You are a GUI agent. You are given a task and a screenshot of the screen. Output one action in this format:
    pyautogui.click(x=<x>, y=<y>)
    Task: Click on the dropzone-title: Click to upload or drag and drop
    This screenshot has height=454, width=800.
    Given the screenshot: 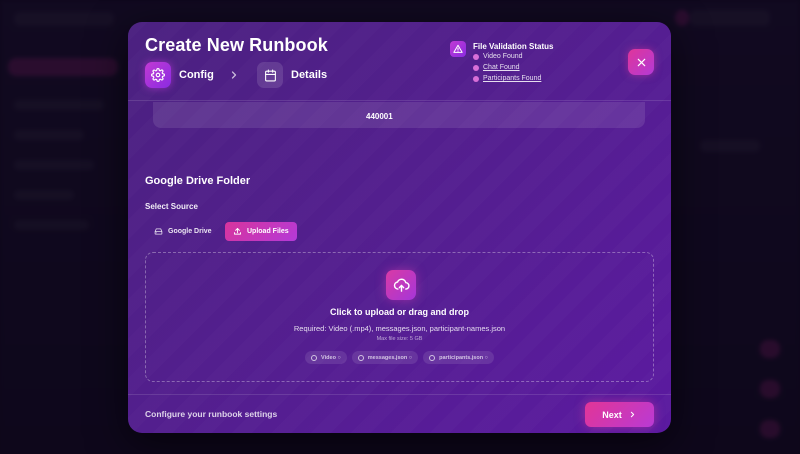 What is the action you would take?
    pyautogui.click(x=399, y=312)
    